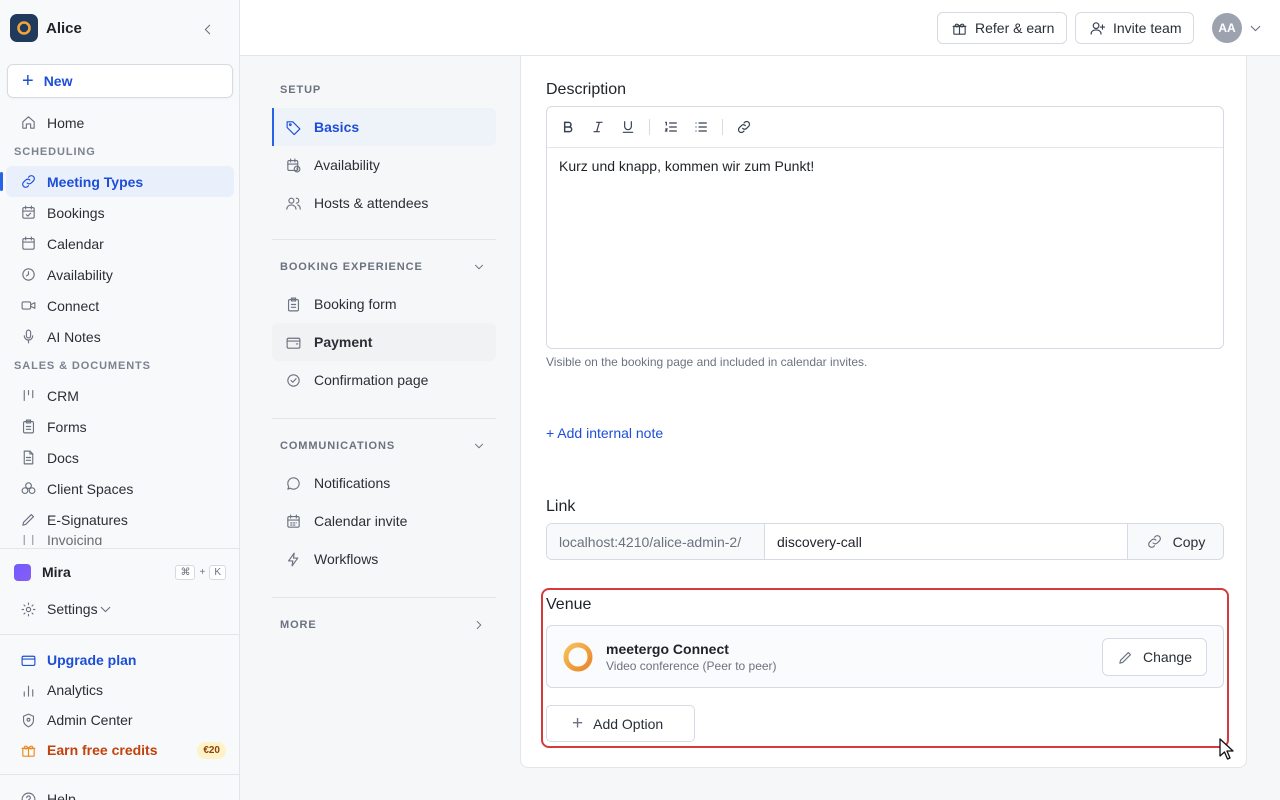  I want to click on subnav-item-payment: Payment, so click(384, 342).